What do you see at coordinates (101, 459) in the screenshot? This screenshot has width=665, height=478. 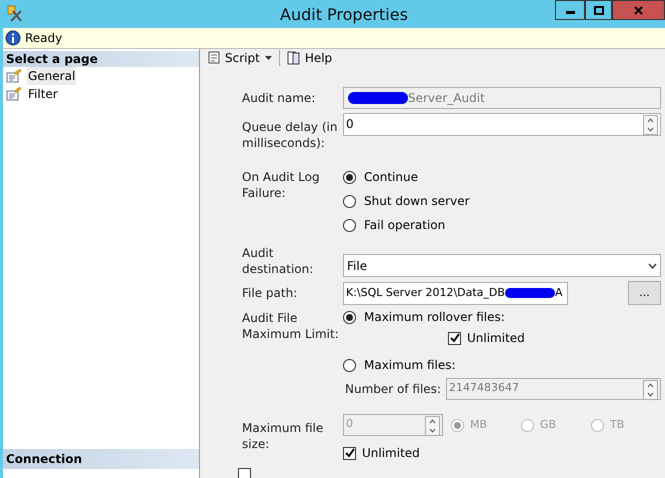 I see `connection-heading: Connection` at bounding box center [101, 459].